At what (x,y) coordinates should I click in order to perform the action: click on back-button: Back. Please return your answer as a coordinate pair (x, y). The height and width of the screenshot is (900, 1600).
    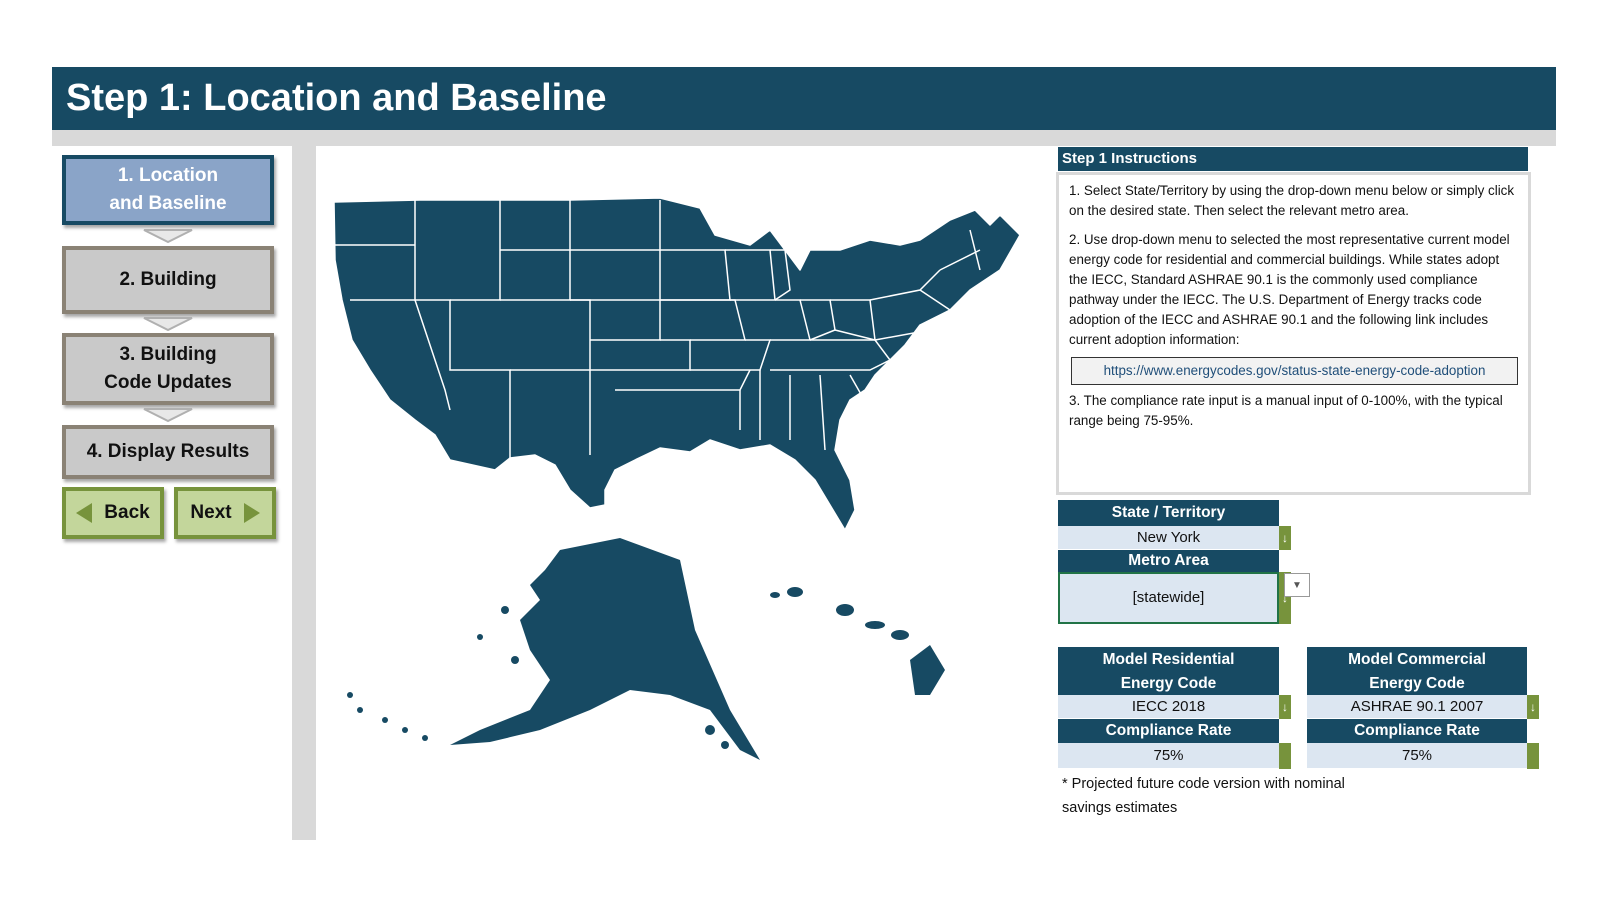
    Looking at the image, I should click on (113, 513).